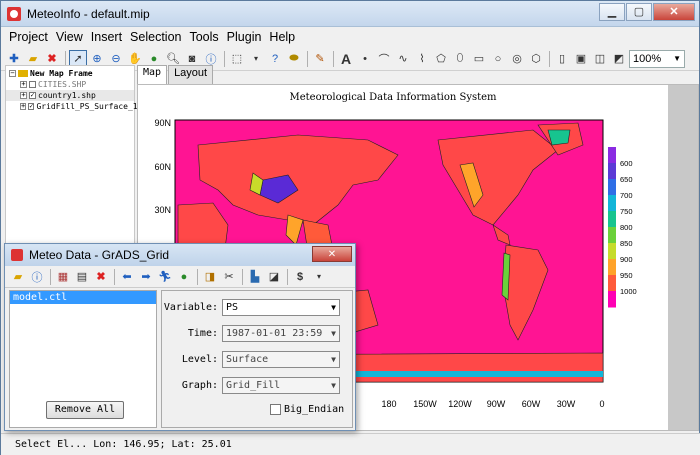  Describe the element at coordinates (101, 277) in the screenshot. I see `remove-icon: ✖` at that location.